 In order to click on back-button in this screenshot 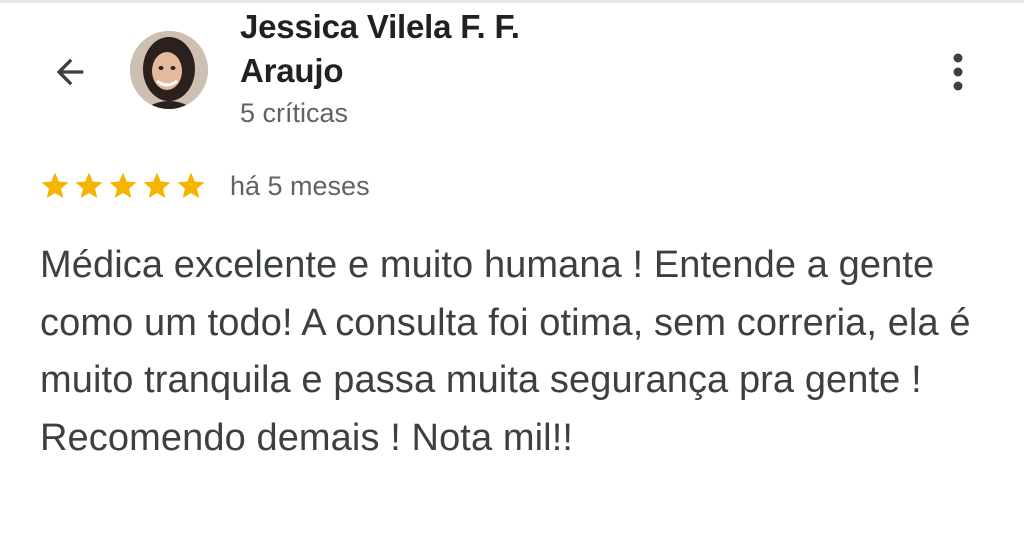, I will do `click(70, 72)`.